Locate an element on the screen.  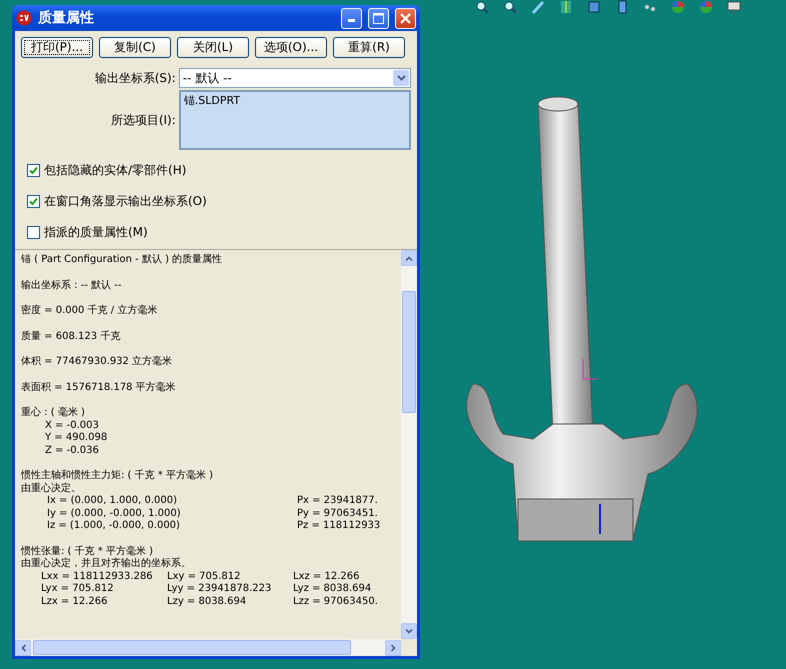
report-value: Iy = (0.000, -0.000, 1.000) is located at coordinates (114, 514).